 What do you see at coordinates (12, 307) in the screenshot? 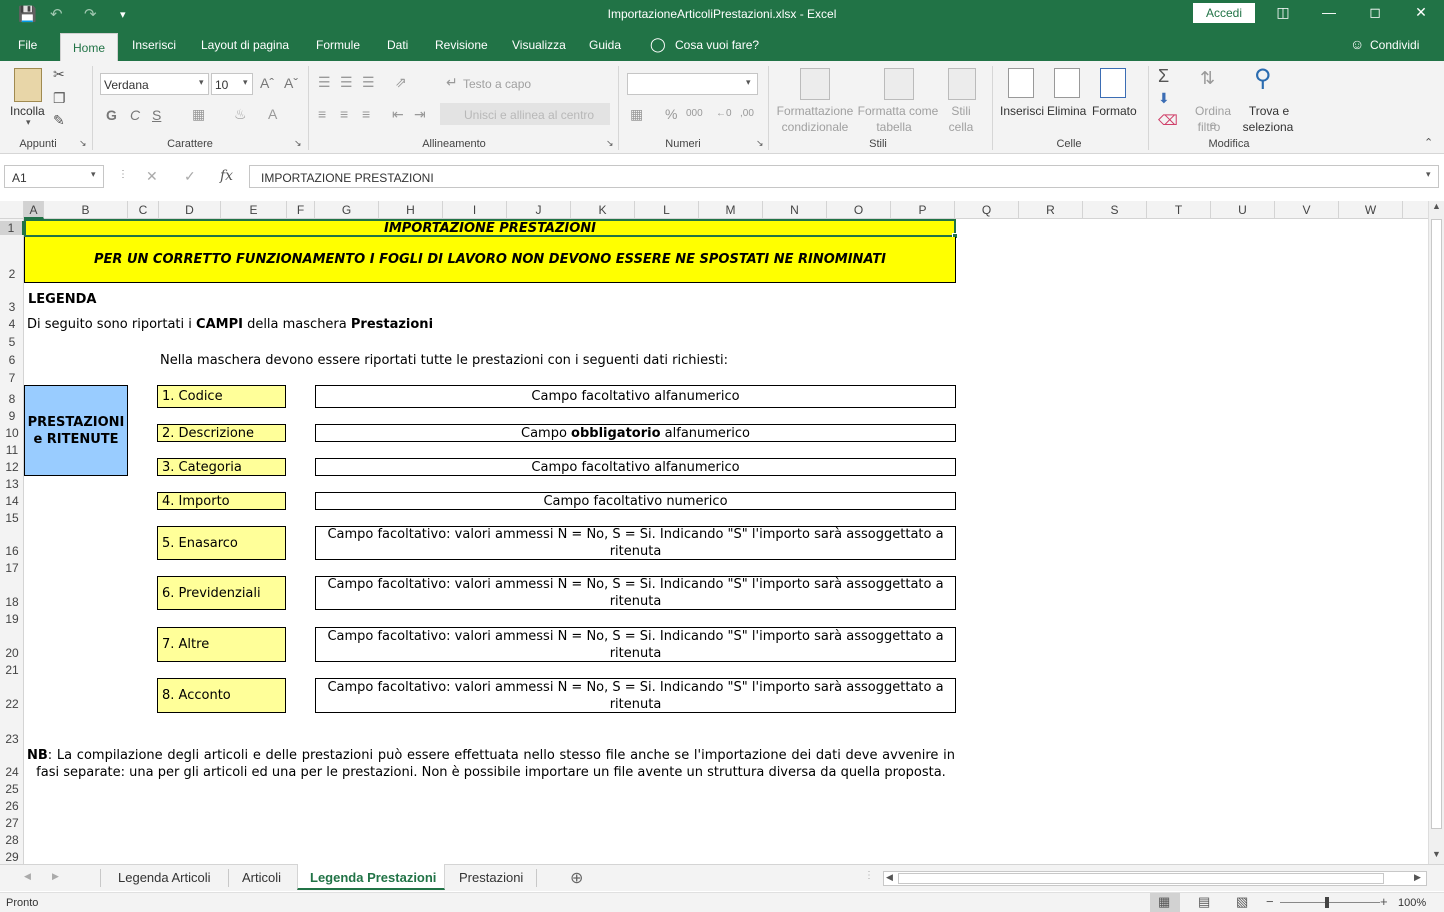
I see `row-header: 3` at bounding box center [12, 307].